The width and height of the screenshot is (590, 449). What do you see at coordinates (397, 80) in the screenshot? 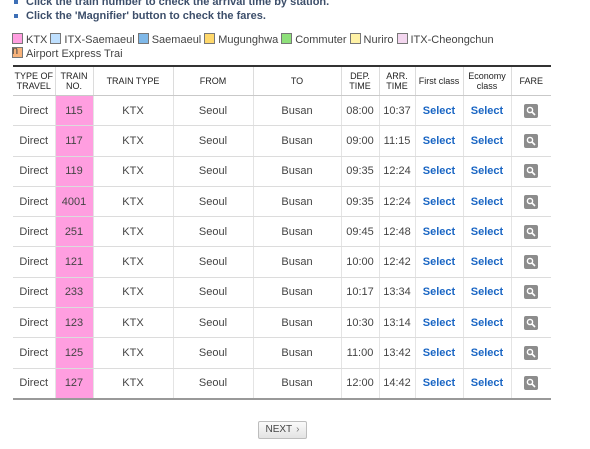
I see `header-arr-time: ARR. TIME` at bounding box center [397, 80].